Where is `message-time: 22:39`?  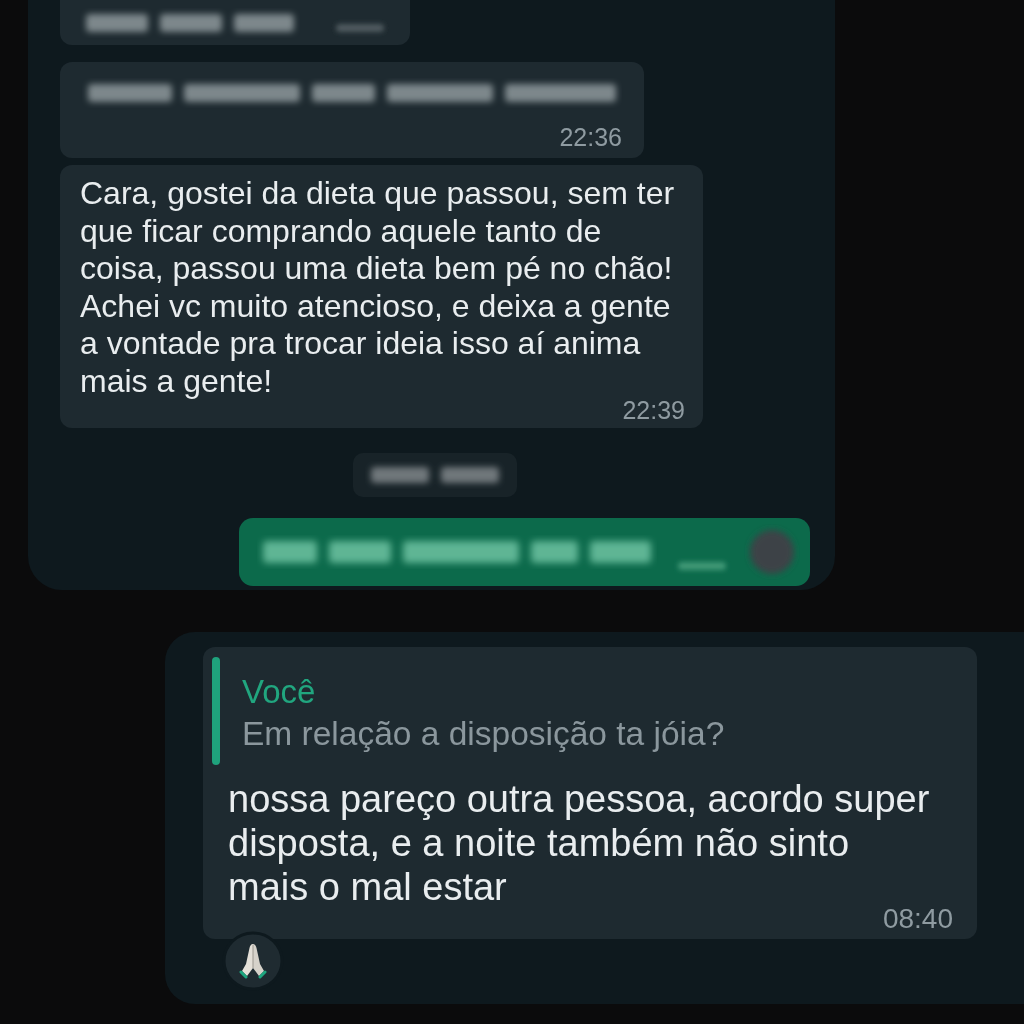
message-time: 22:39 is located at coordinates (653, 409).